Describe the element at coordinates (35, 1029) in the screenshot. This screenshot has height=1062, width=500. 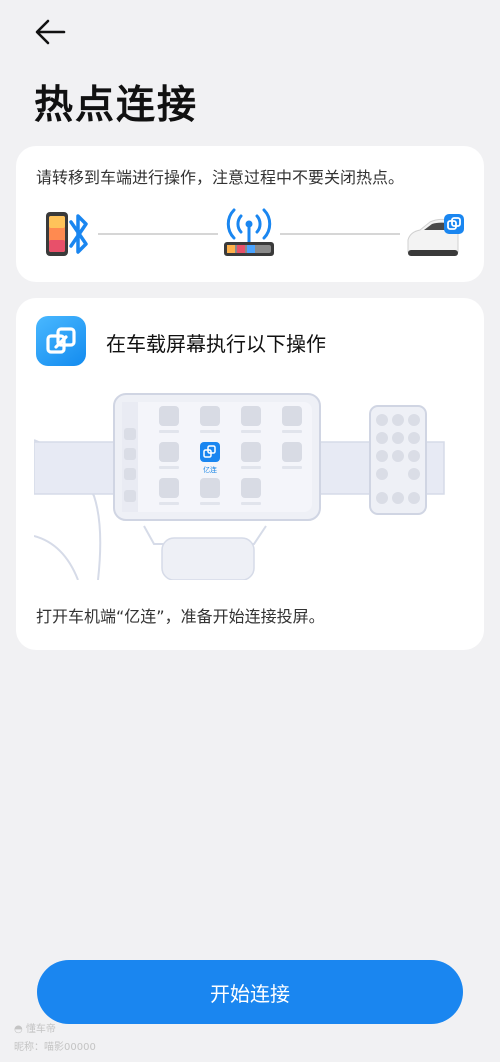
I see `watermark-brand: ◓ 懂车帝` at that location.